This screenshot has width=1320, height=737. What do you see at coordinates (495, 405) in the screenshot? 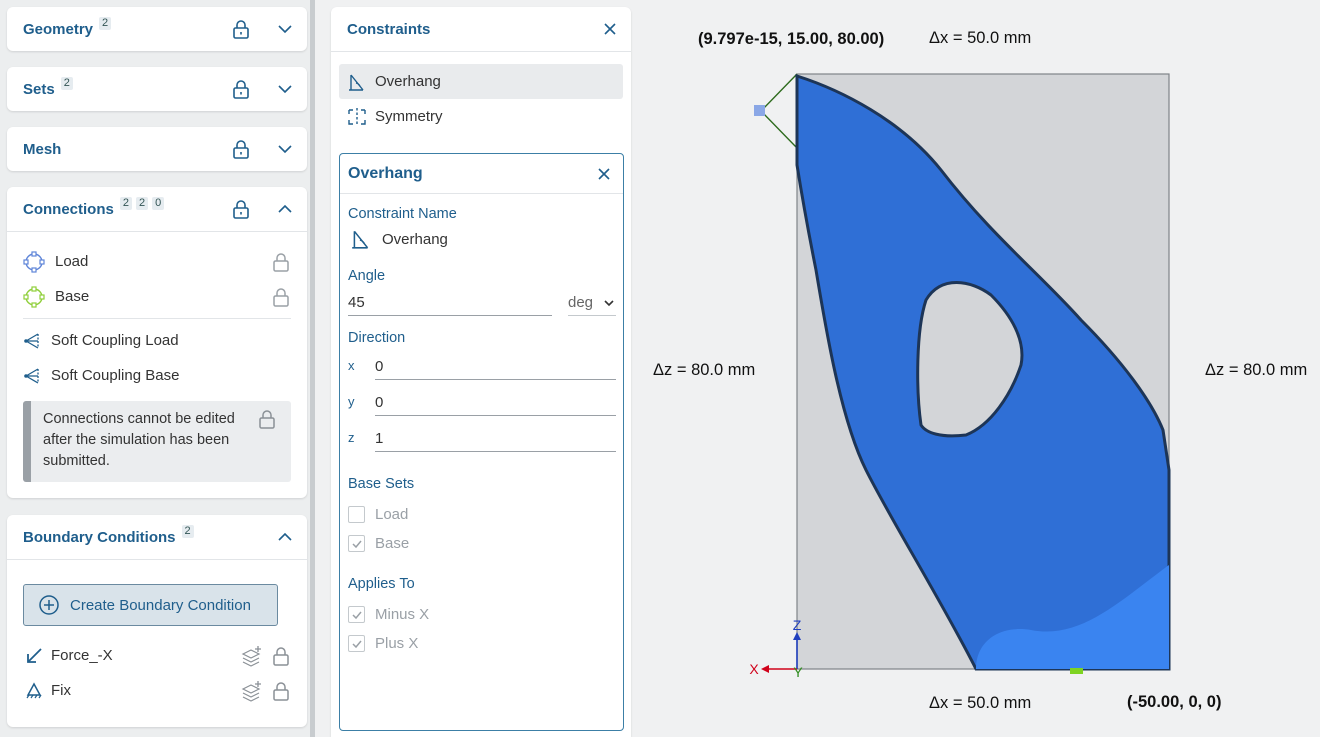
I see `direction-y-input: 0` at bounding box center [495, 405].